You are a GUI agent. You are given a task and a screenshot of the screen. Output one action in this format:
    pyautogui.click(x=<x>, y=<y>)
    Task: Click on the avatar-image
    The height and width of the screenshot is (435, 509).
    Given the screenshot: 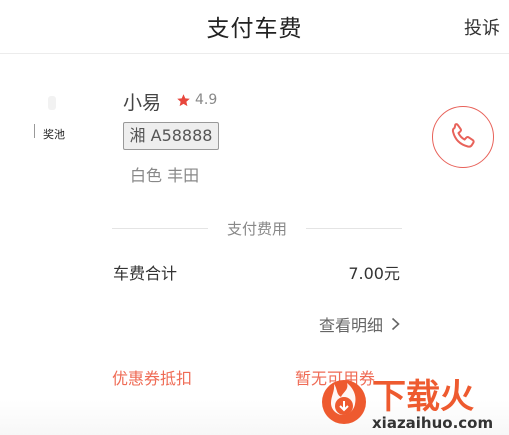 What is the action you would take?
    pyautogui.click(x=52, y=103)
    